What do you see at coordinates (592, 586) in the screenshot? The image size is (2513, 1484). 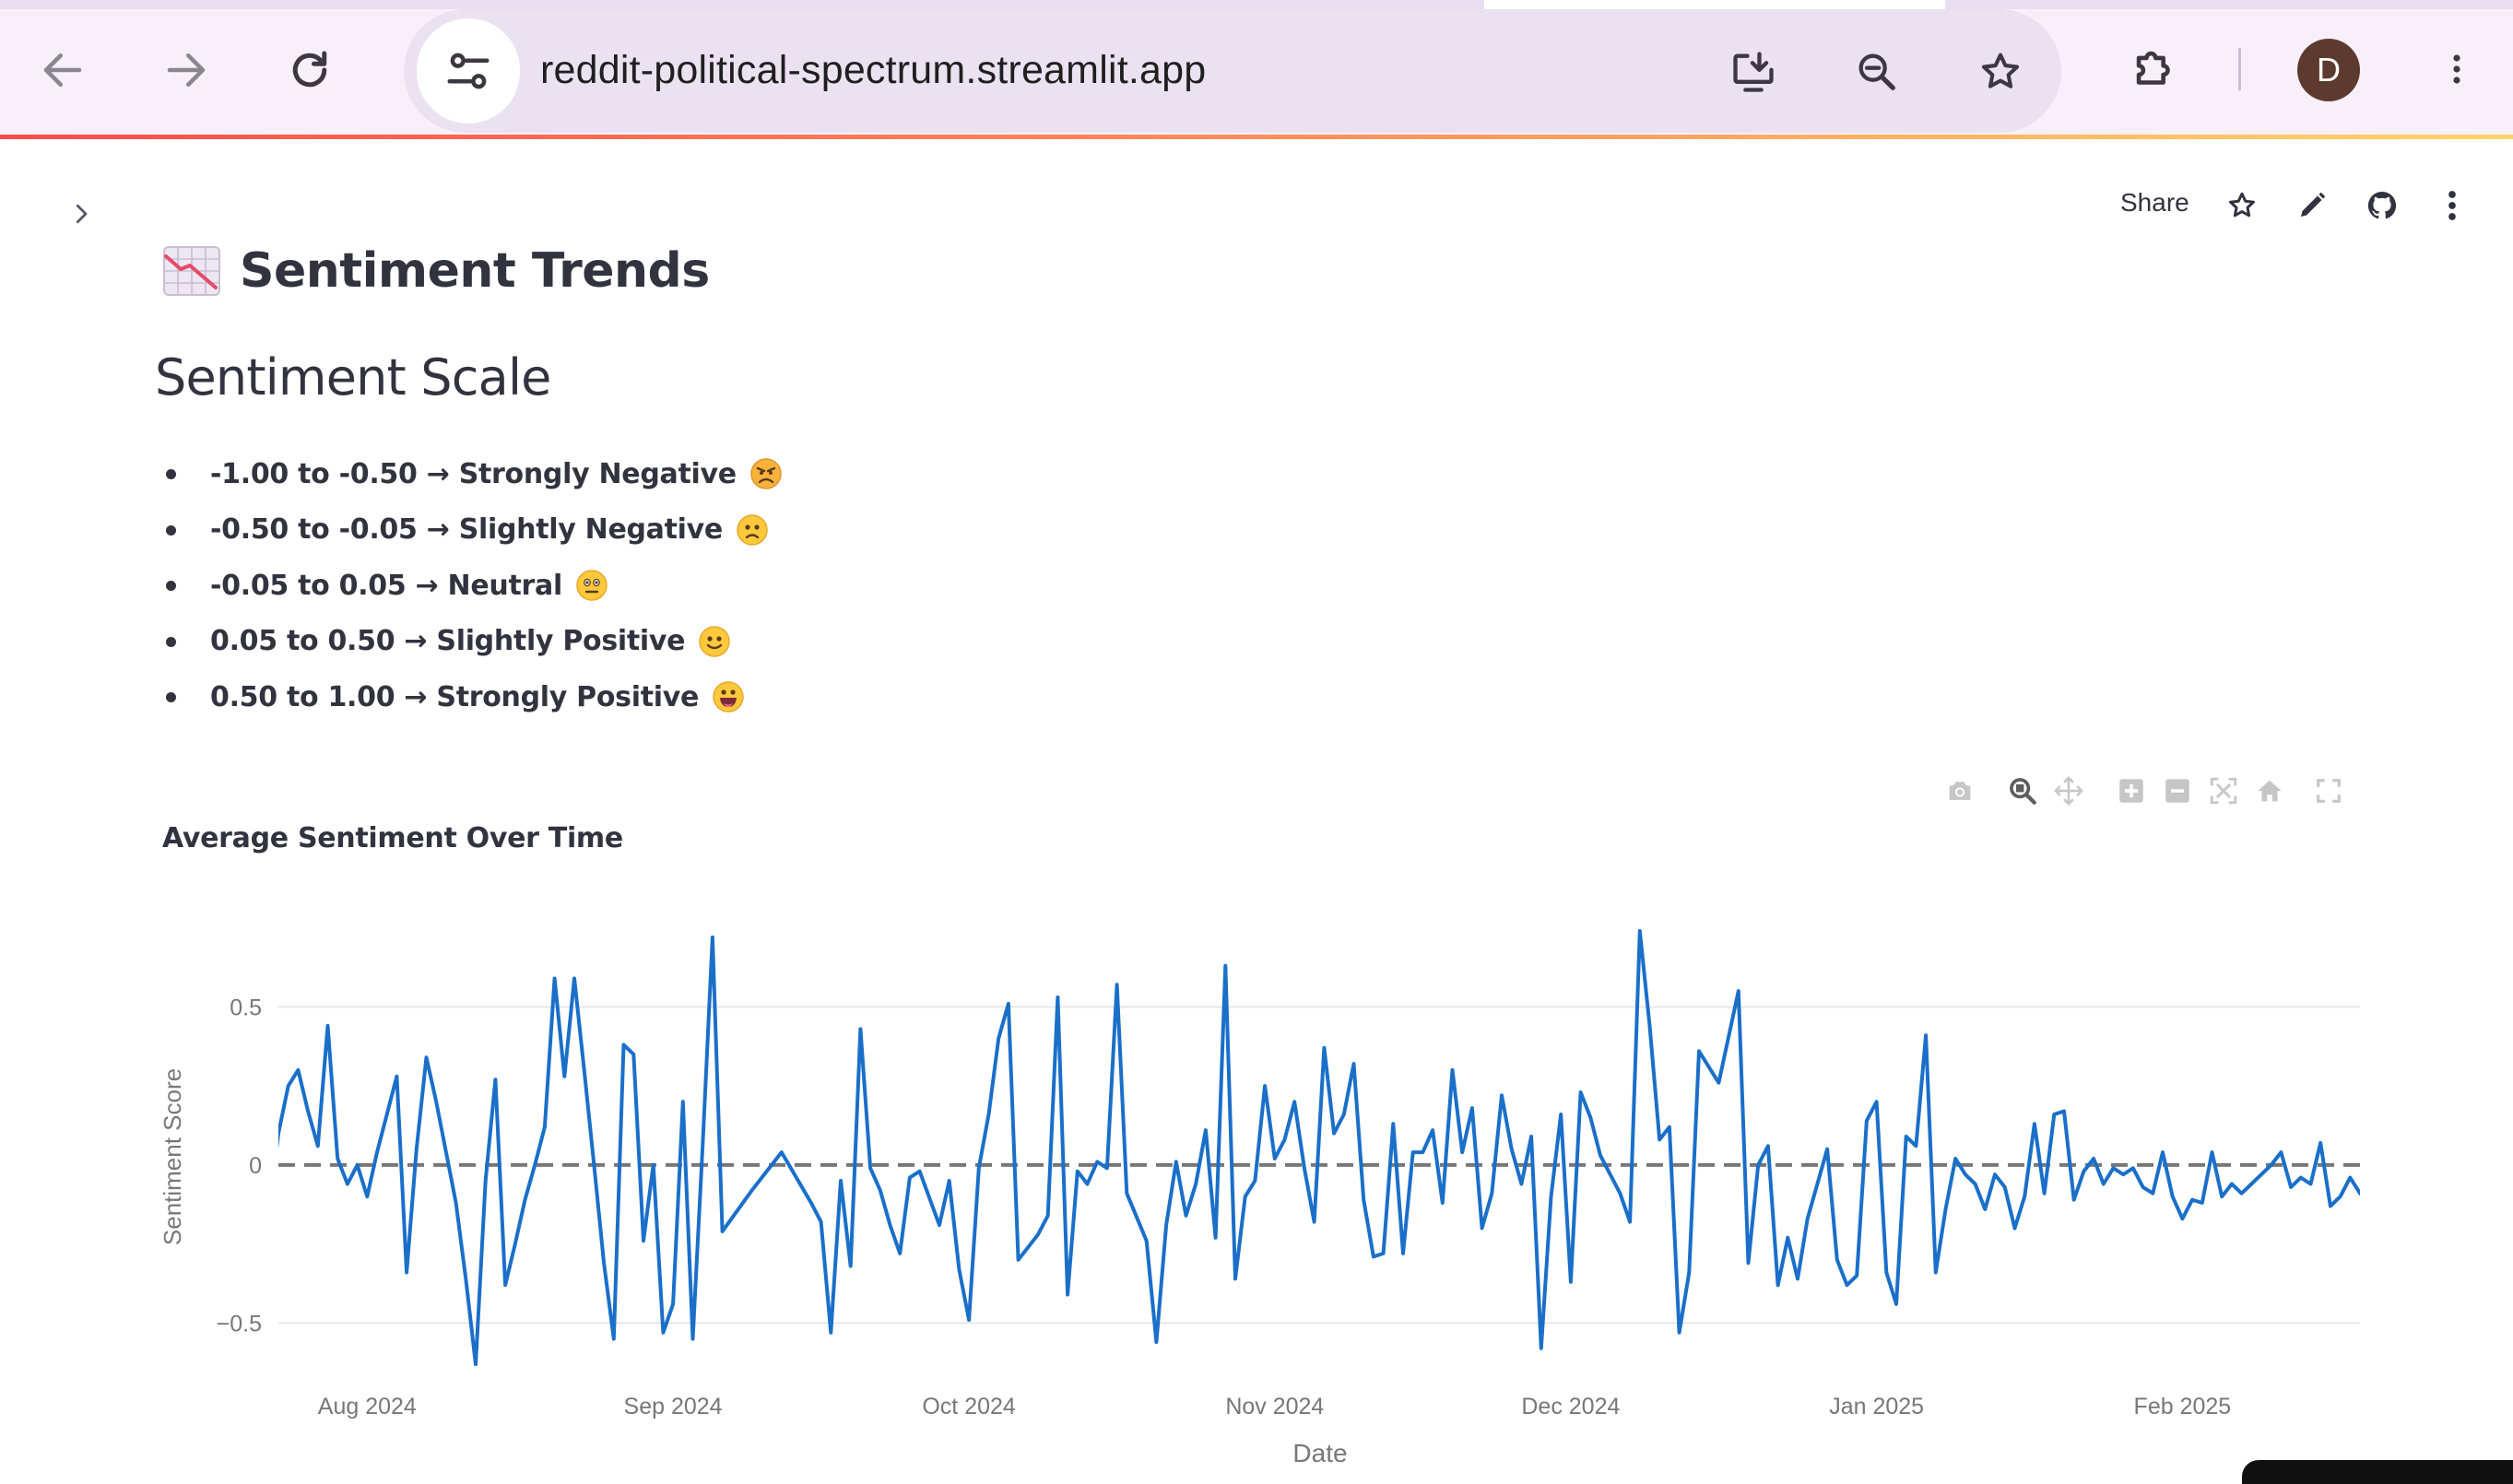 I see `neutral-face-icon` at bounding box center [592, 586].